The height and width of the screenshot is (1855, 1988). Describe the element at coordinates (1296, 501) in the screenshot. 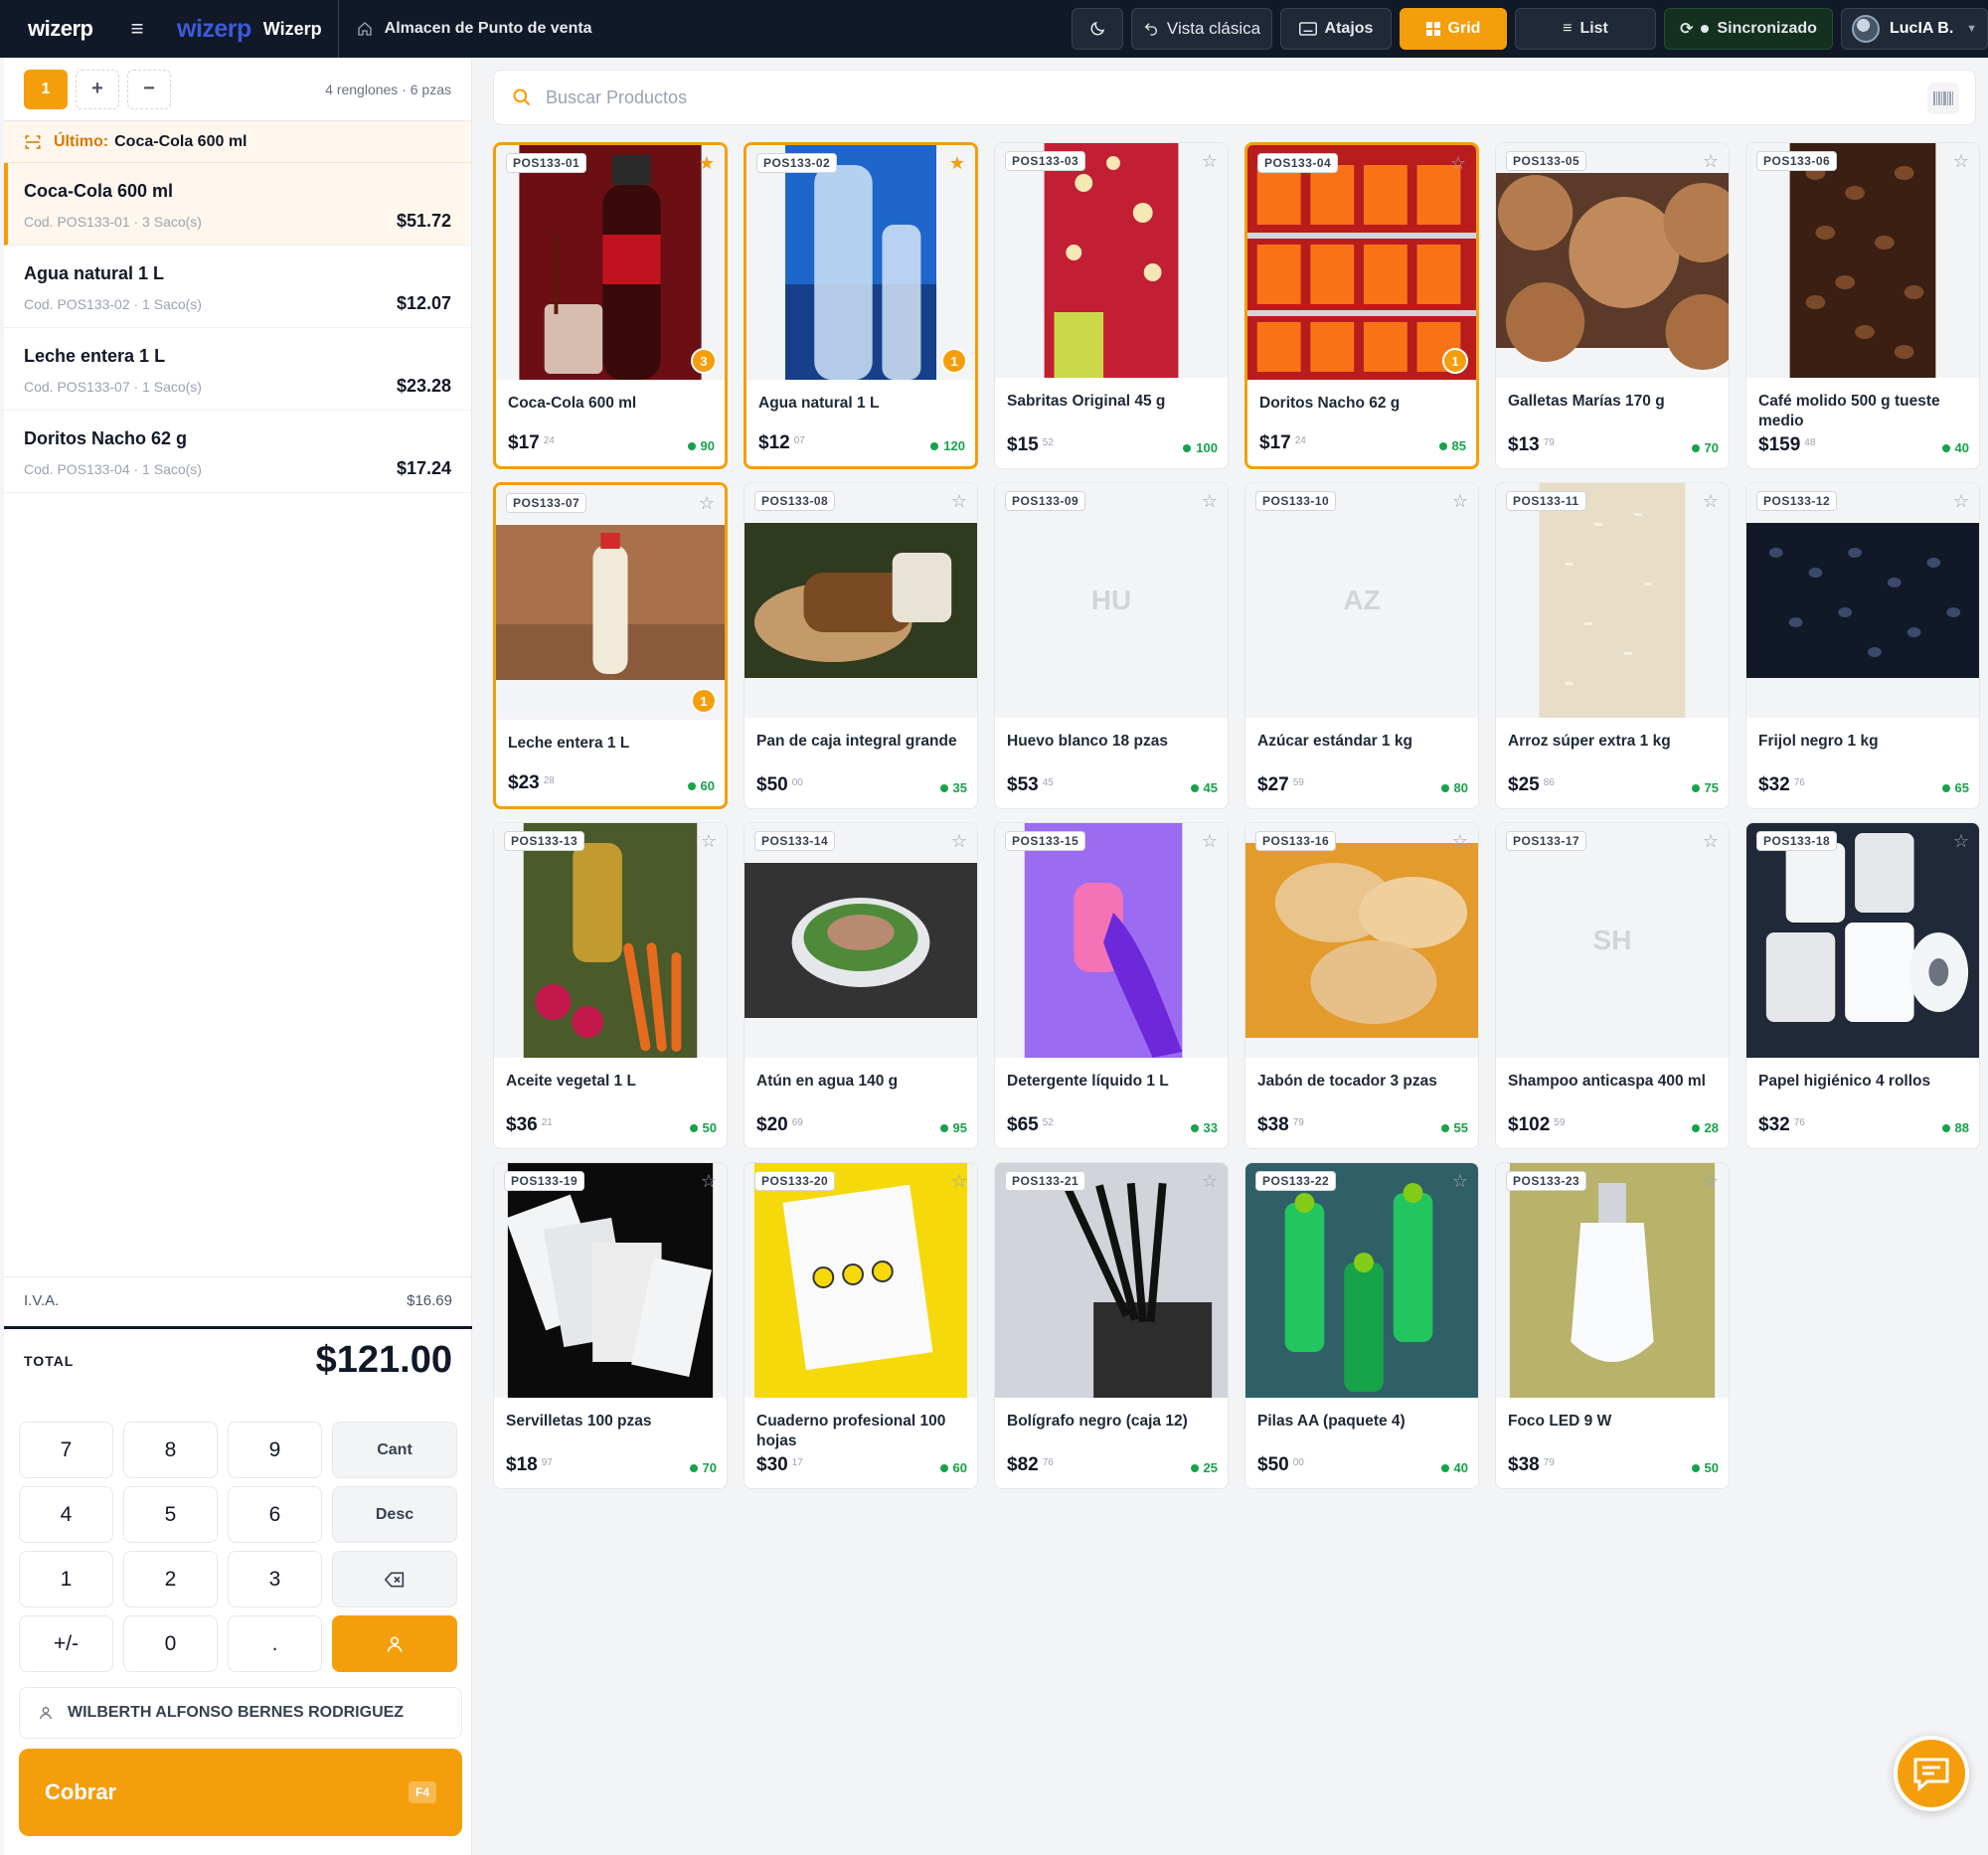

I see `product-code: POS133-10` at that location.